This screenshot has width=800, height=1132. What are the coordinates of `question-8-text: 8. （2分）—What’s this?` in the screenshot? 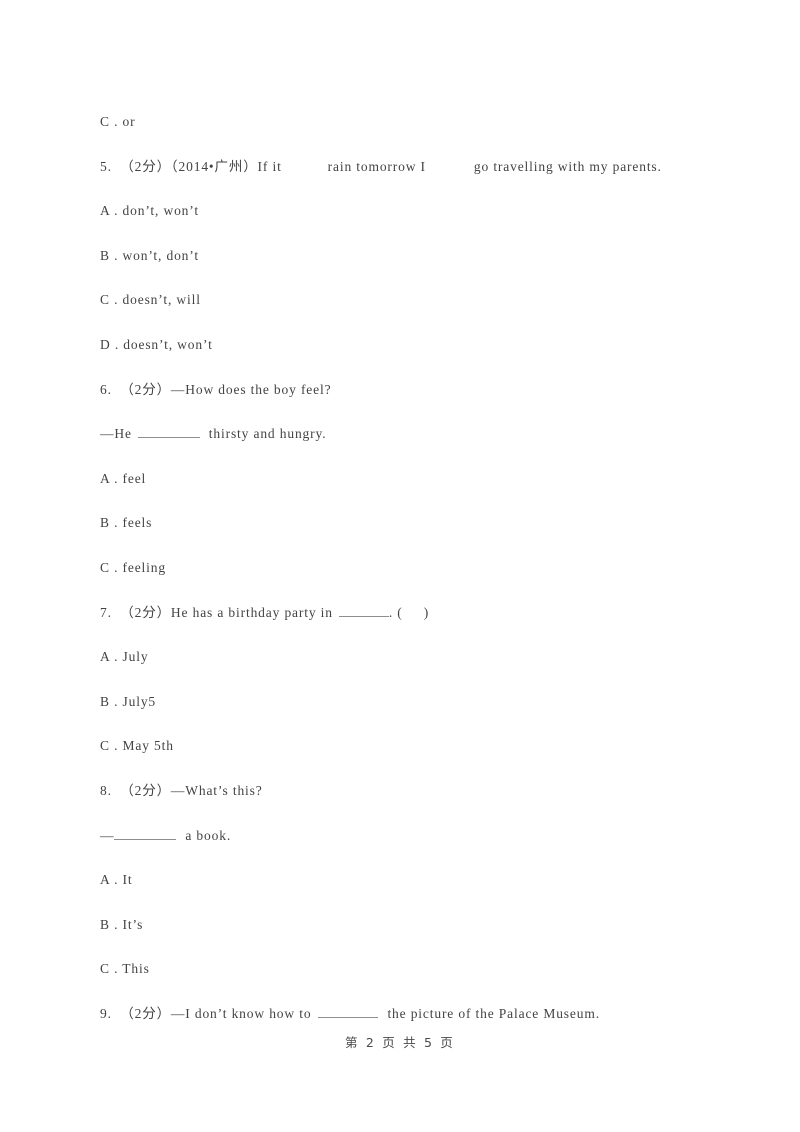 It's located at (181, 790).